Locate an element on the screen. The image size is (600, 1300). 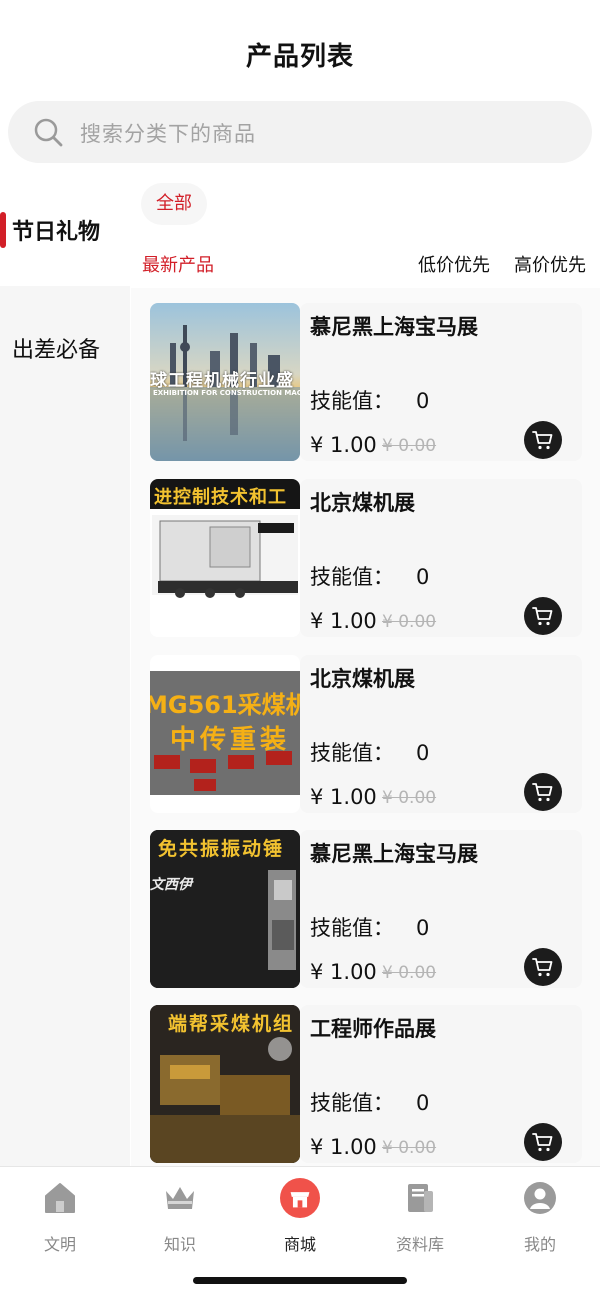
tab-me: 我的 is located at coordinates (540, 1221).